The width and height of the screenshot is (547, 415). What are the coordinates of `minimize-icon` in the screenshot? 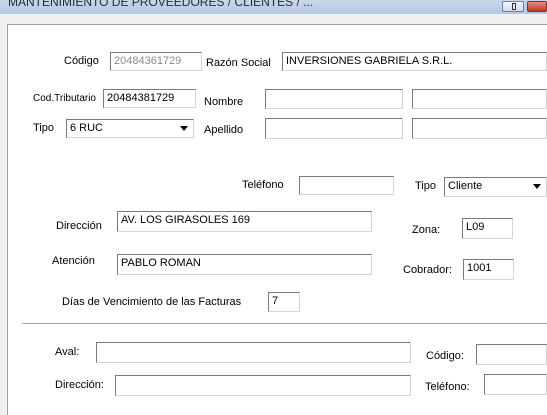 It's located at (514, 6).